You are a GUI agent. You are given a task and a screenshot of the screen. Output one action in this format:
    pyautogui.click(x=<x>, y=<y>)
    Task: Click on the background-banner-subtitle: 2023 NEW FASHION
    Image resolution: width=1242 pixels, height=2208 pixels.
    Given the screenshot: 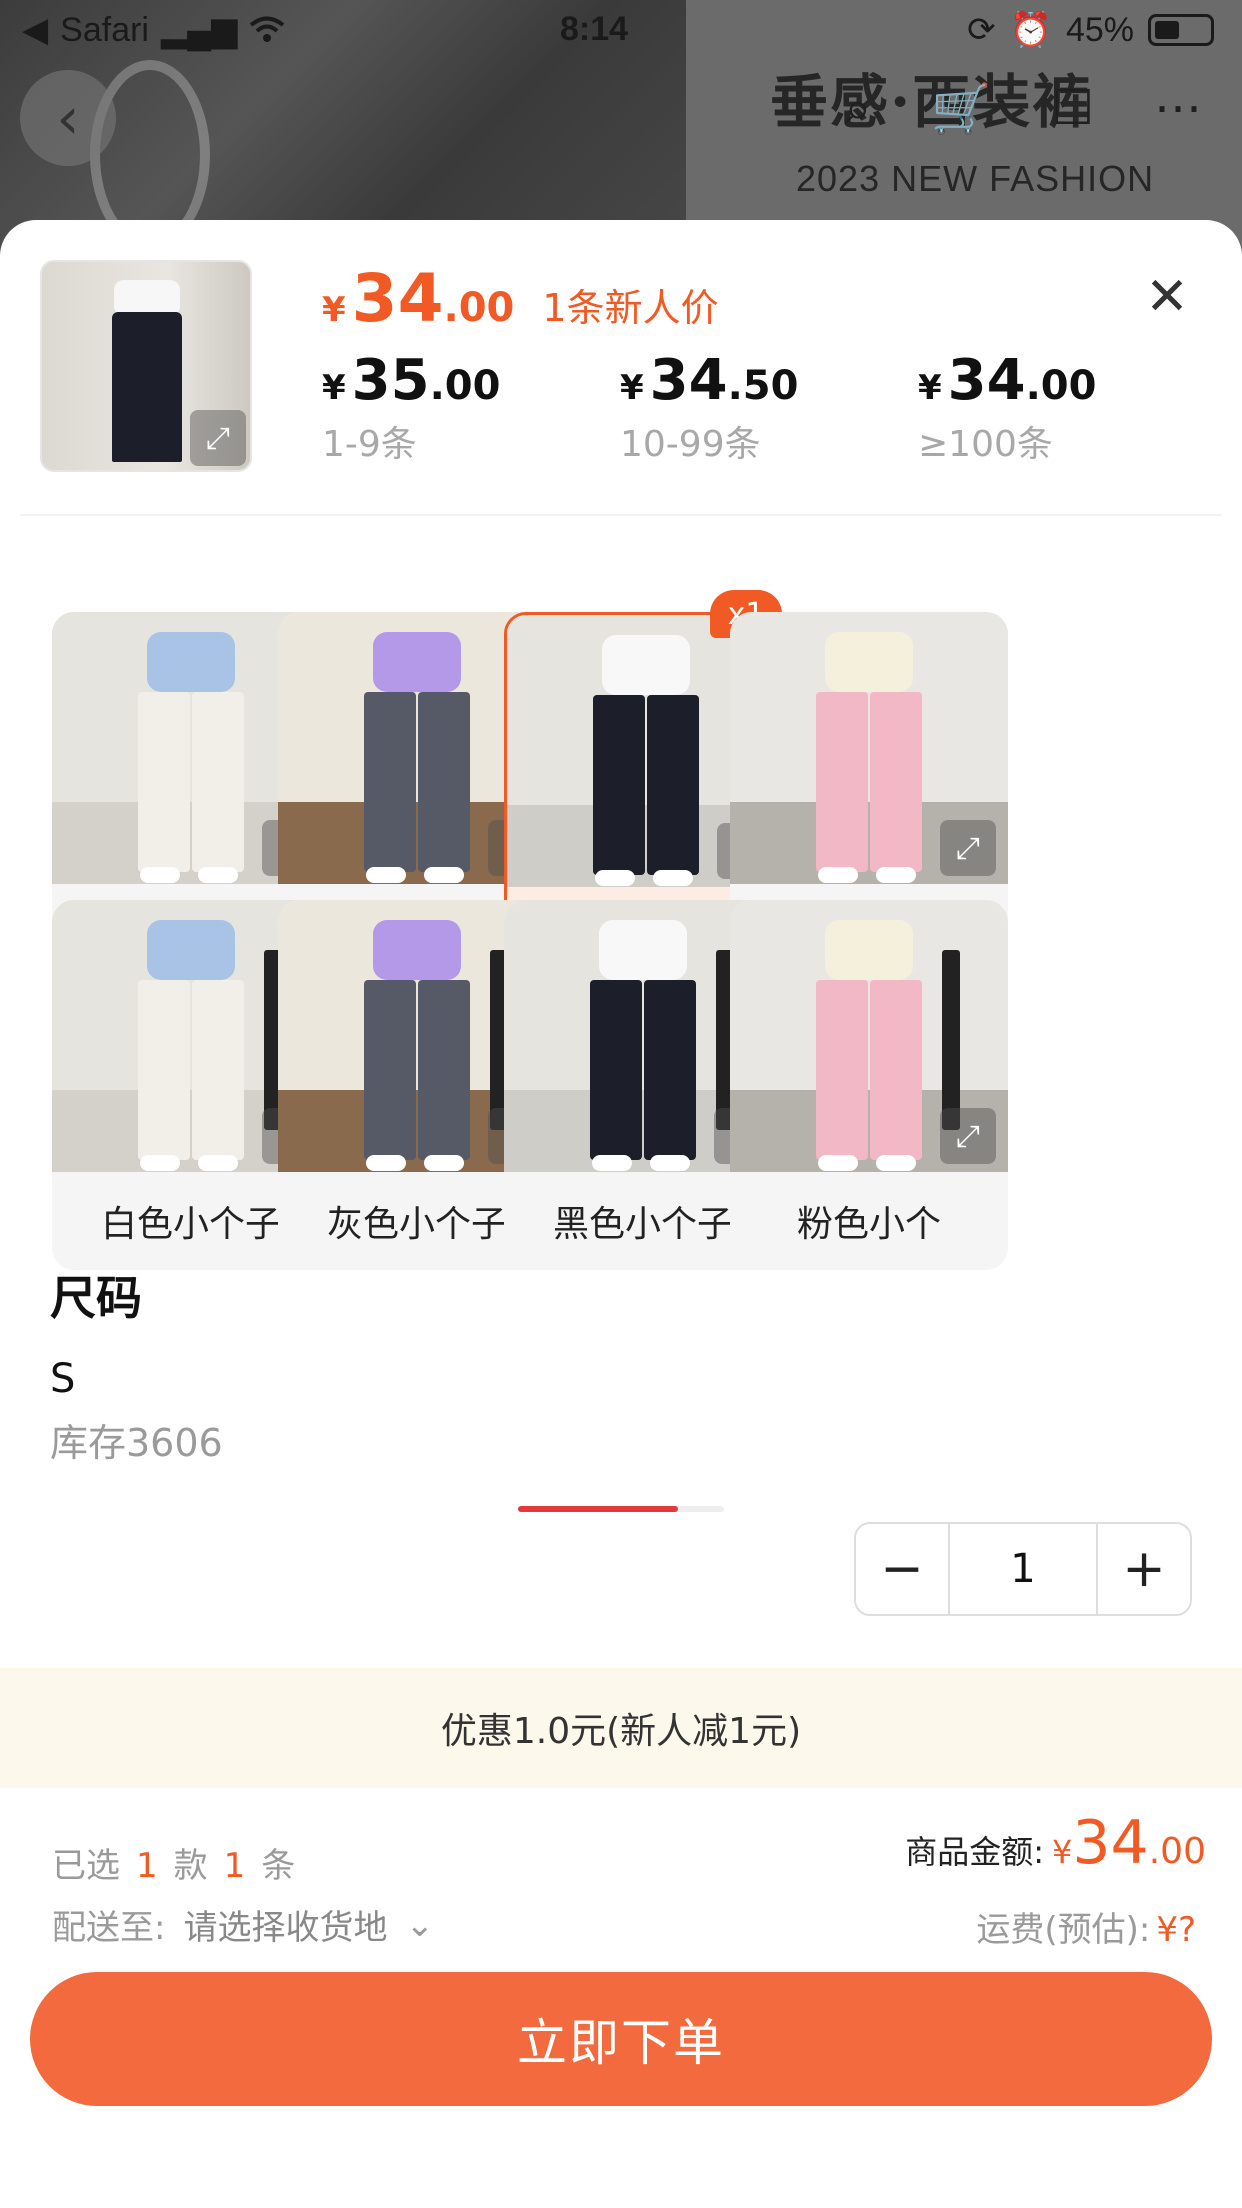 What is the action you would take?
    pyautogui.click(x=975, y=178)
    